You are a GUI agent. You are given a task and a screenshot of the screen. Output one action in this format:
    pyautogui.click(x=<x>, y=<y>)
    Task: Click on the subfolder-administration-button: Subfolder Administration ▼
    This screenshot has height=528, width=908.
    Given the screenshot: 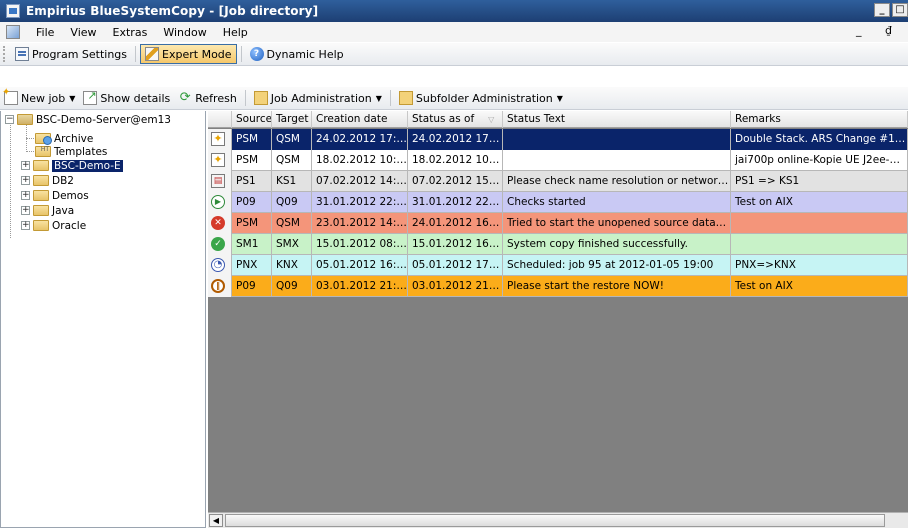 What is the action you would take?
    pyautogui.click(x=481, y=98)
    